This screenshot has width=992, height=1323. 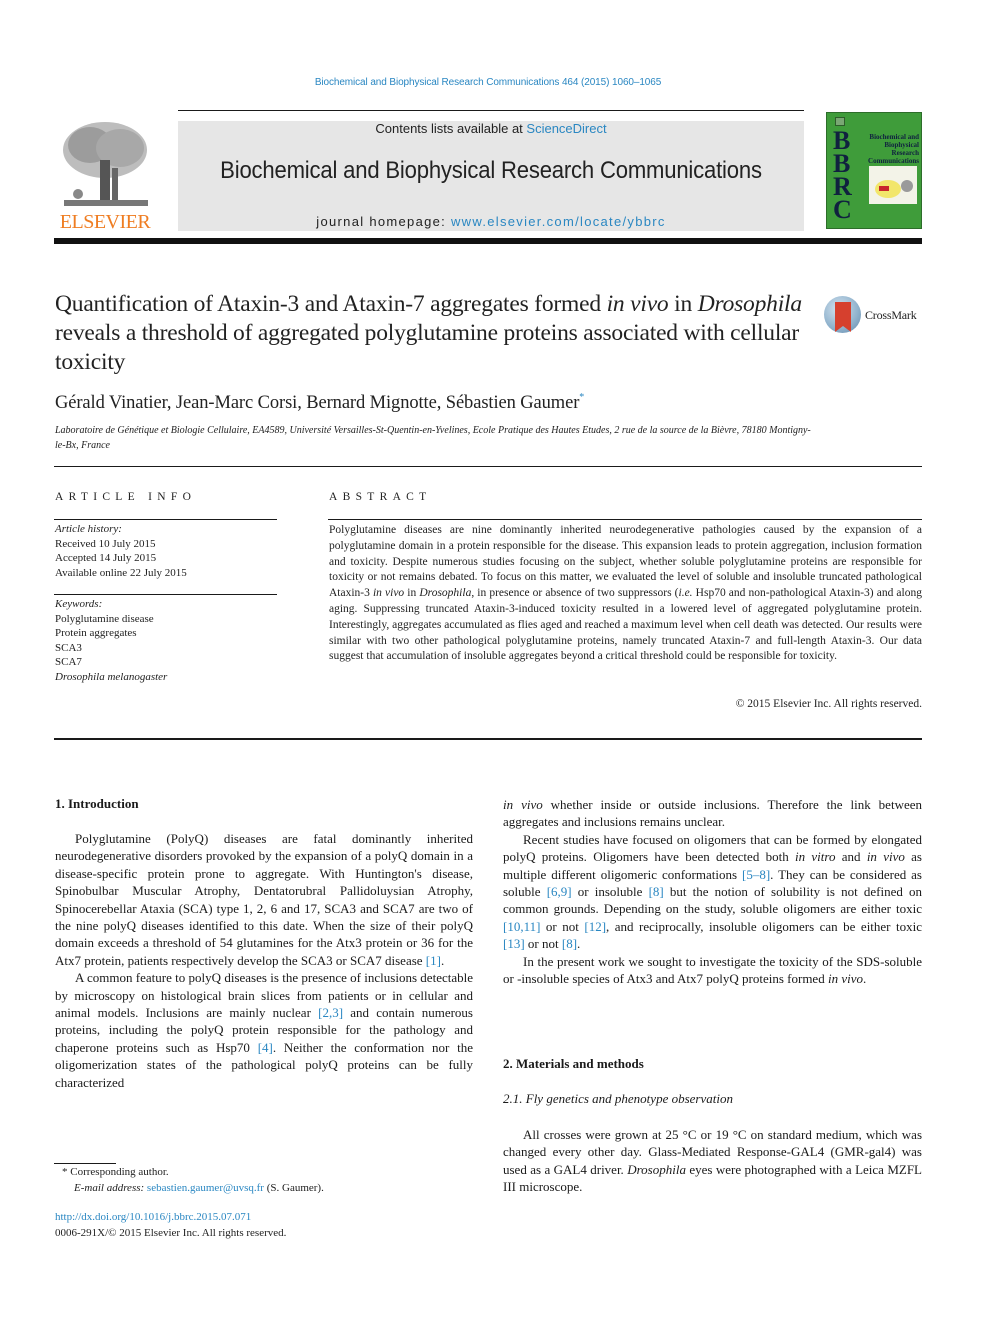 What do you see at coordinates (126, 497) in the screenshot?
I see `article-info-heading: ARTICLE INFO` at bounding box center [126, 497].